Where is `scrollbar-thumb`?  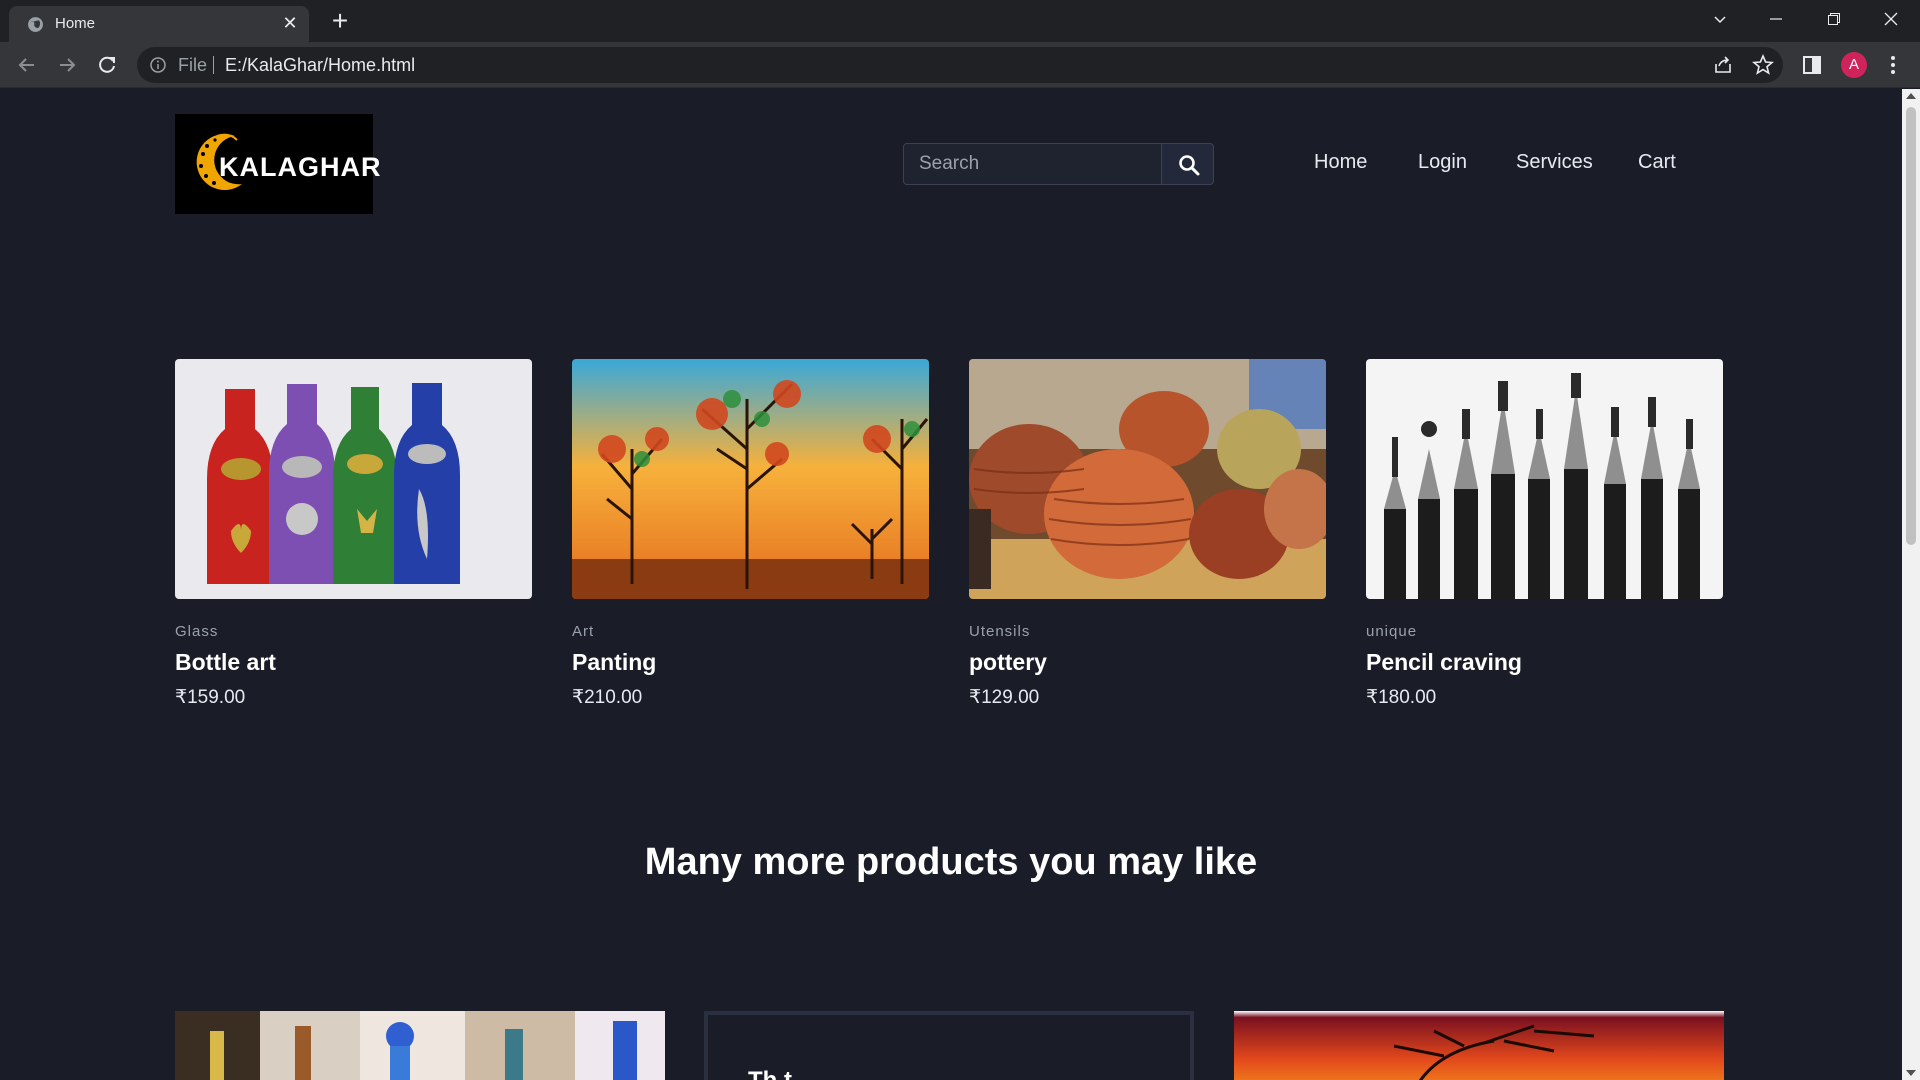 scrollbar-thumb is located at coordinates (1911, 326).